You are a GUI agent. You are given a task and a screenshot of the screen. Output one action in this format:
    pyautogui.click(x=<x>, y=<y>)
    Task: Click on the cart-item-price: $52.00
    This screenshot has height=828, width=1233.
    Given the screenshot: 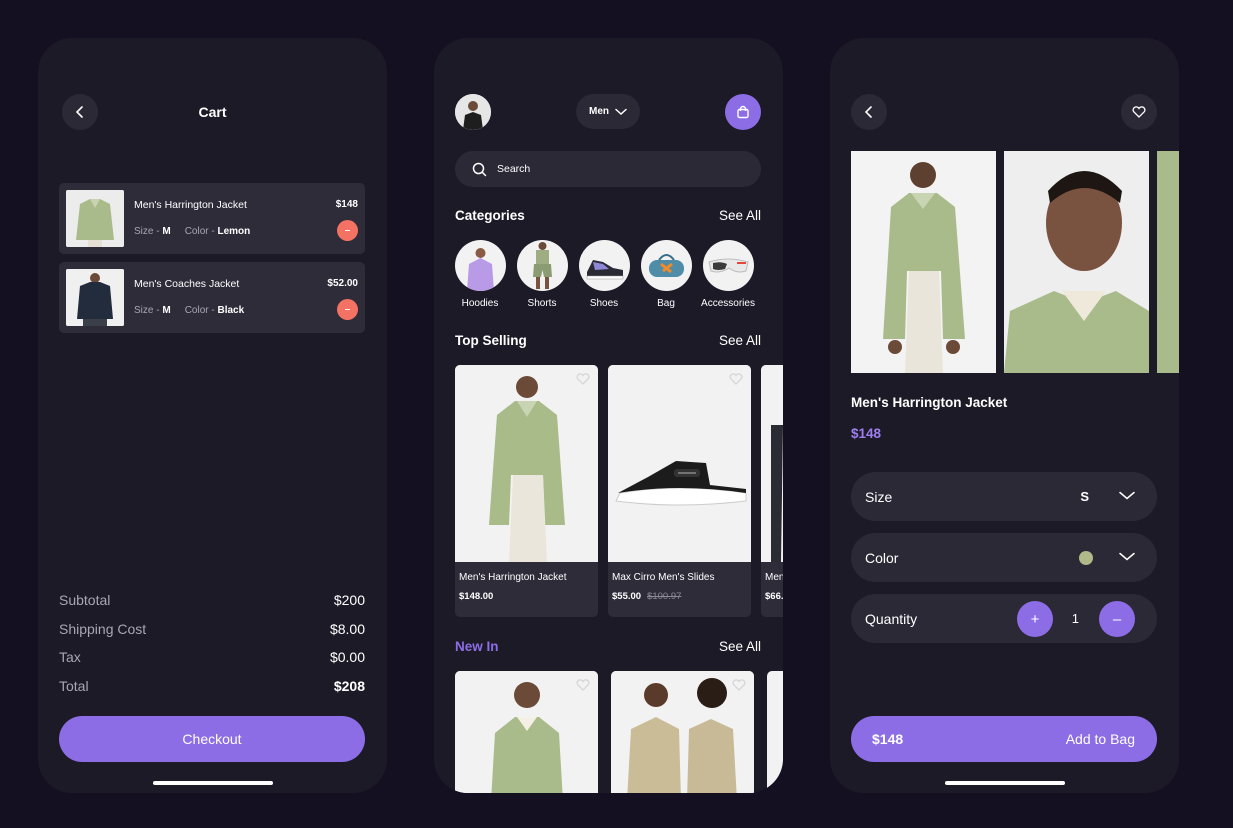 What is the action you would take?
    pyautogui.click(x=342, y=283)
    